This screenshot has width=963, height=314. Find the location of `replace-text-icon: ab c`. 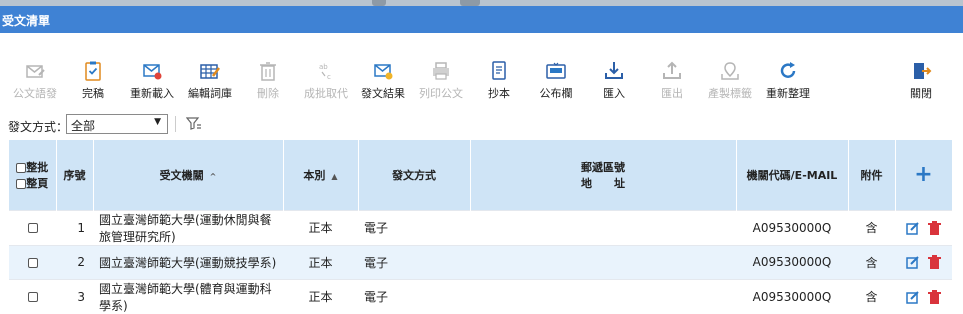

replace-text-icon: ab c is located at coordinates (325, 72).